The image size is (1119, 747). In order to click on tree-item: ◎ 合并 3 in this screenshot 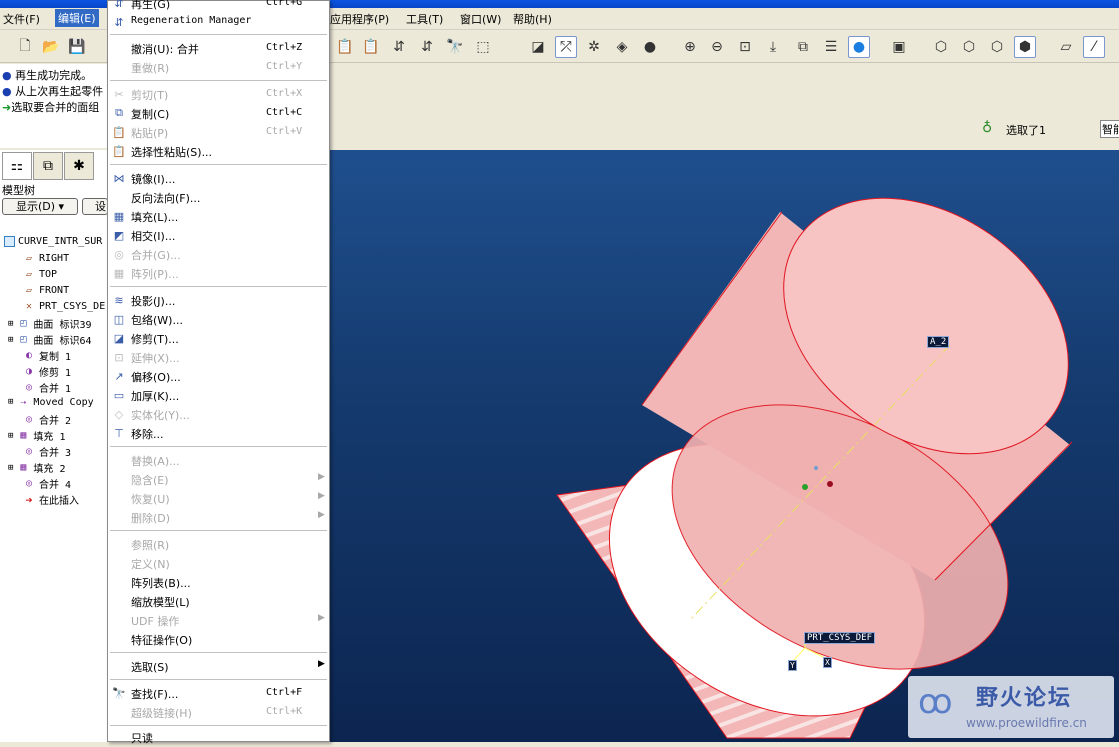, I will do `click(46, 451)`.